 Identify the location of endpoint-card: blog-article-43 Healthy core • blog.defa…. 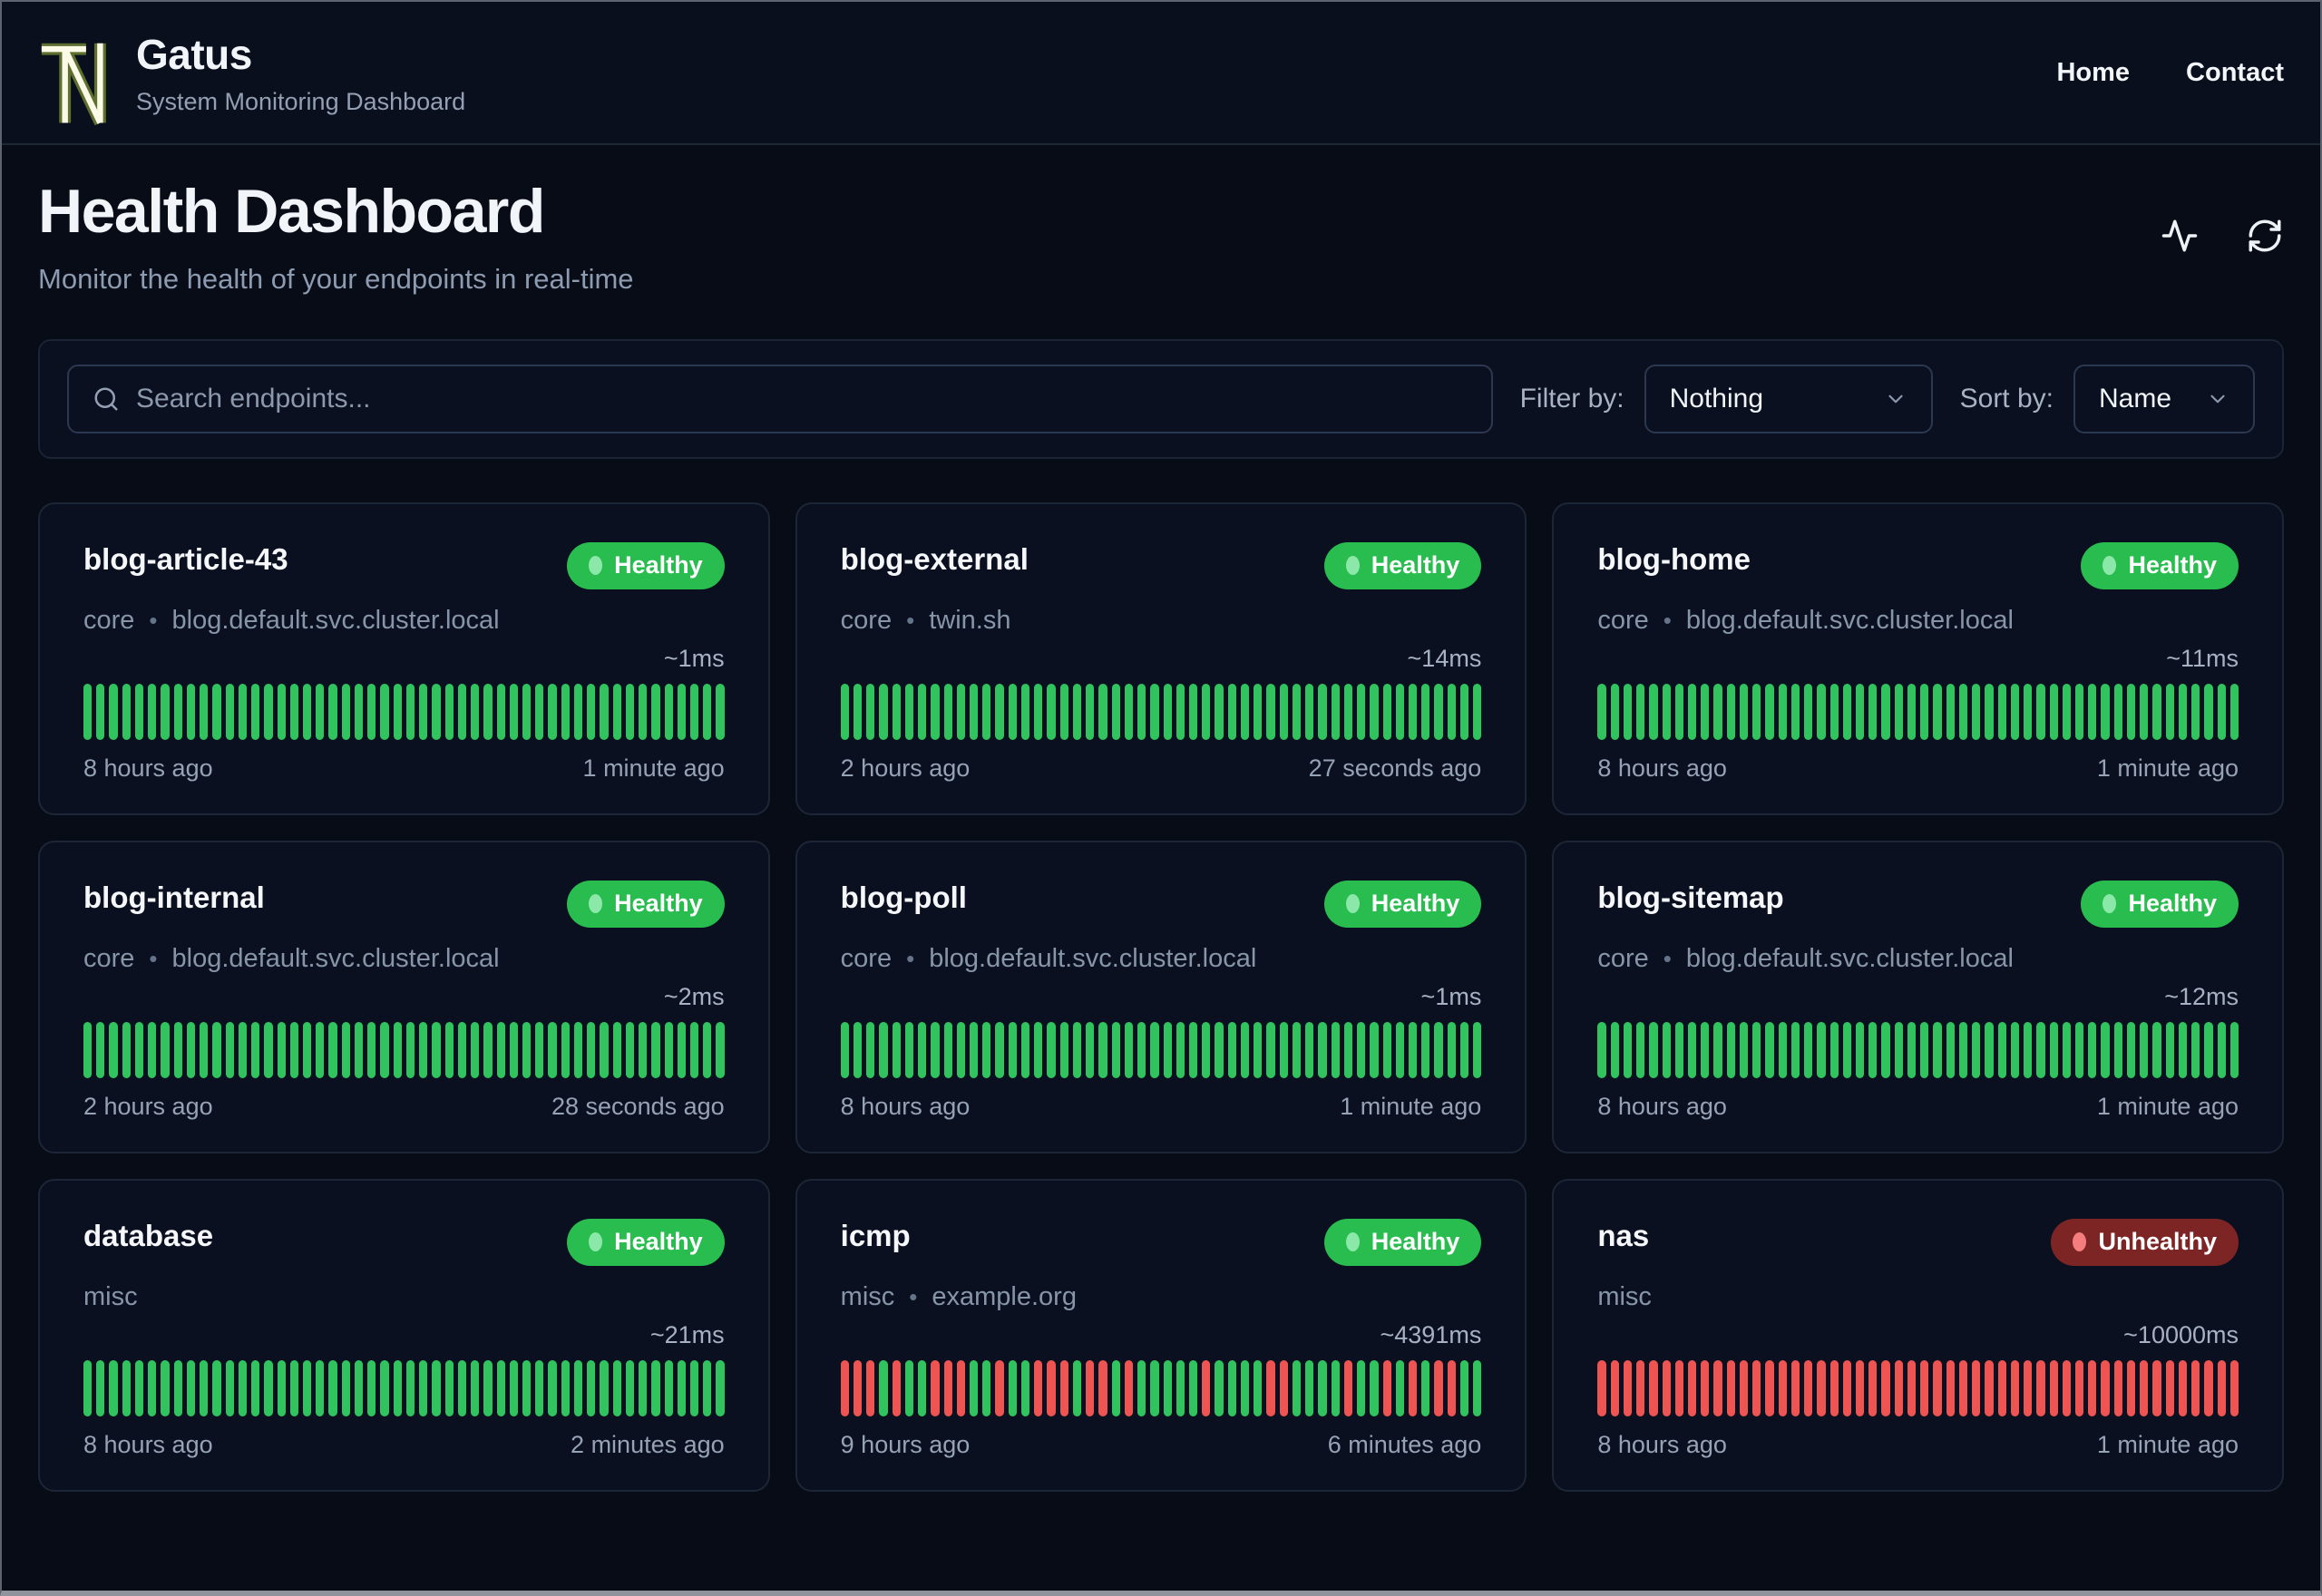
(404, 658).